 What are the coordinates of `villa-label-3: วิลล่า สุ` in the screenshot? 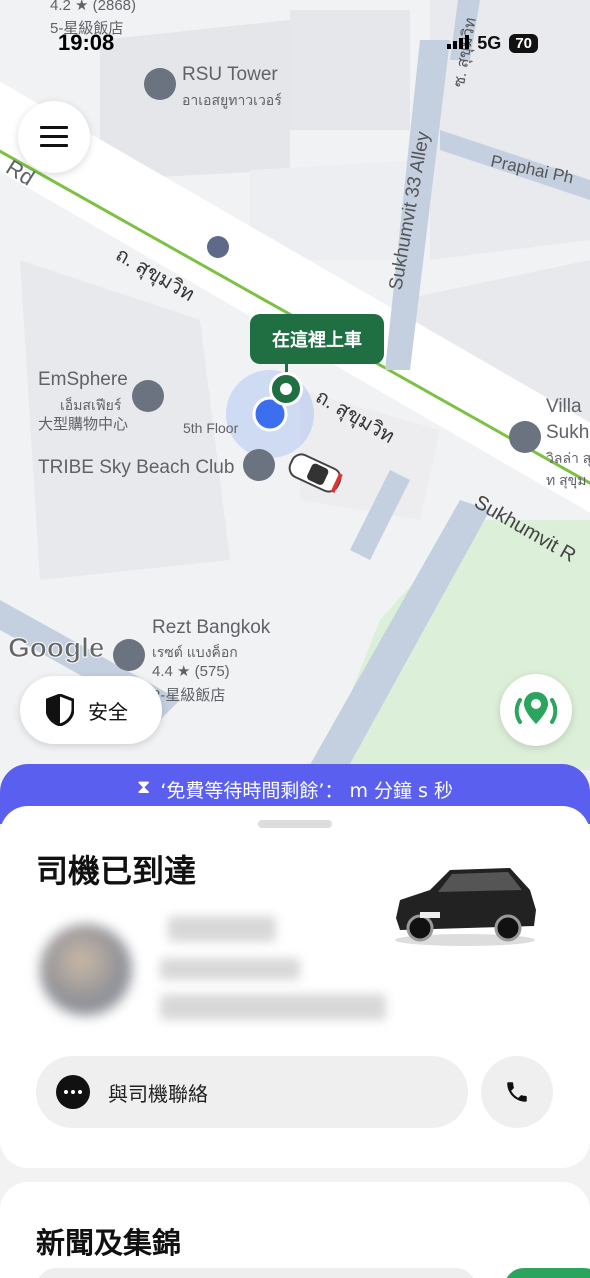 It's located at (568, 458).